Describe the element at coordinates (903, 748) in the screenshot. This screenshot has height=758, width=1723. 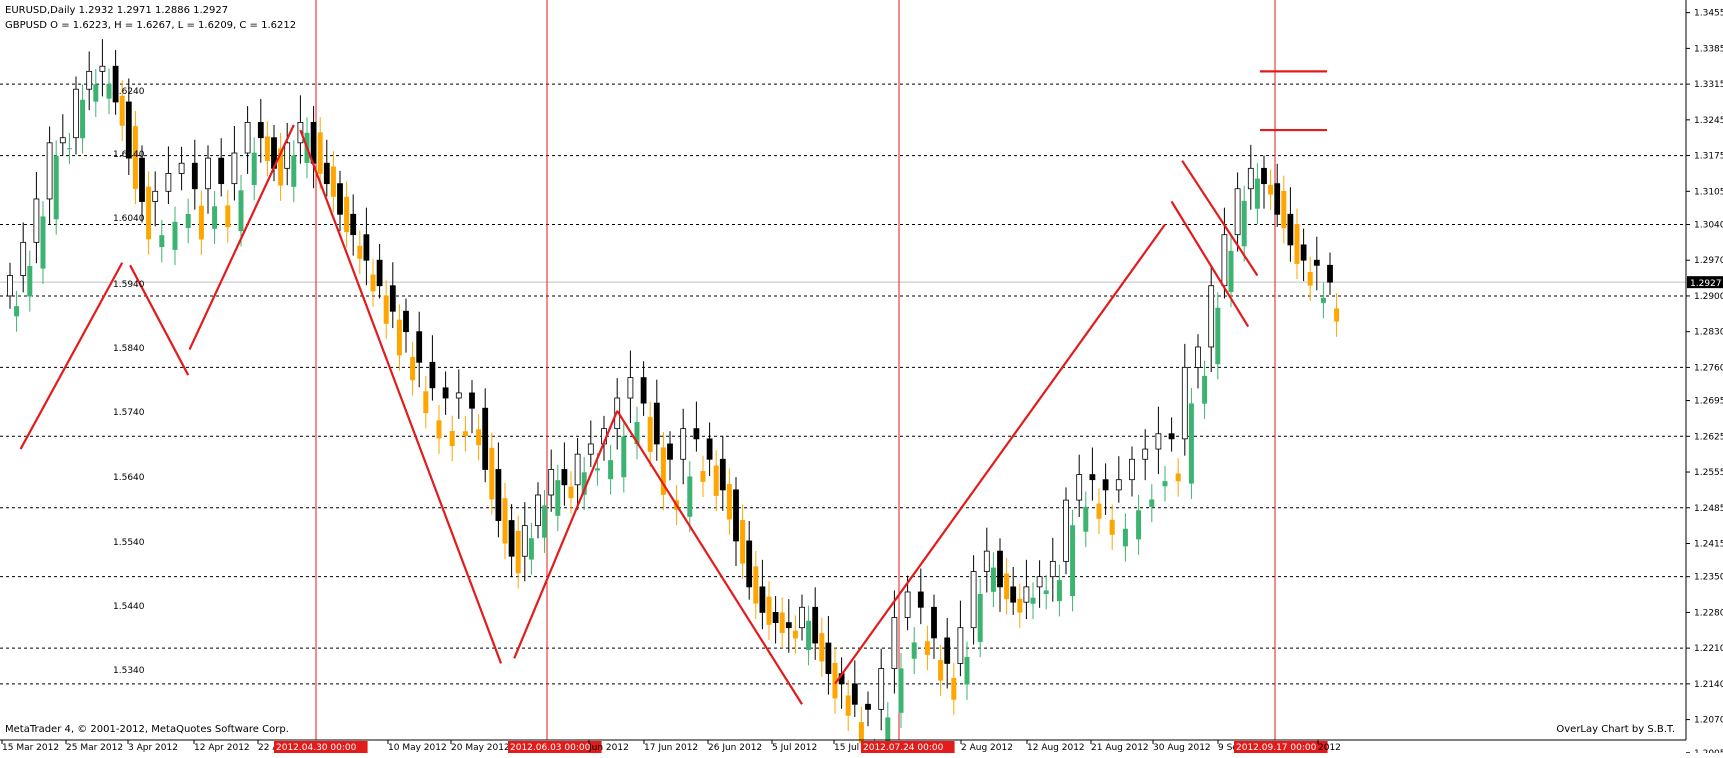
I see `date-marker-label: 2012.07.24 00:00` at that location.